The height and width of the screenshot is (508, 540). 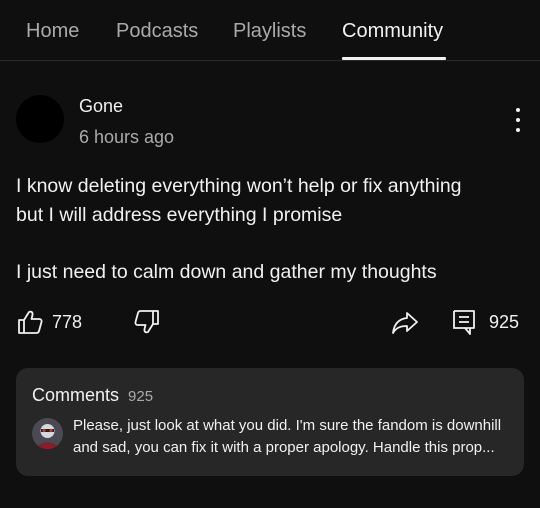 What do you see at coordinates (47, 433) in the screenshot?
I see `commenter-avatar` at bounding box center [47, 433].